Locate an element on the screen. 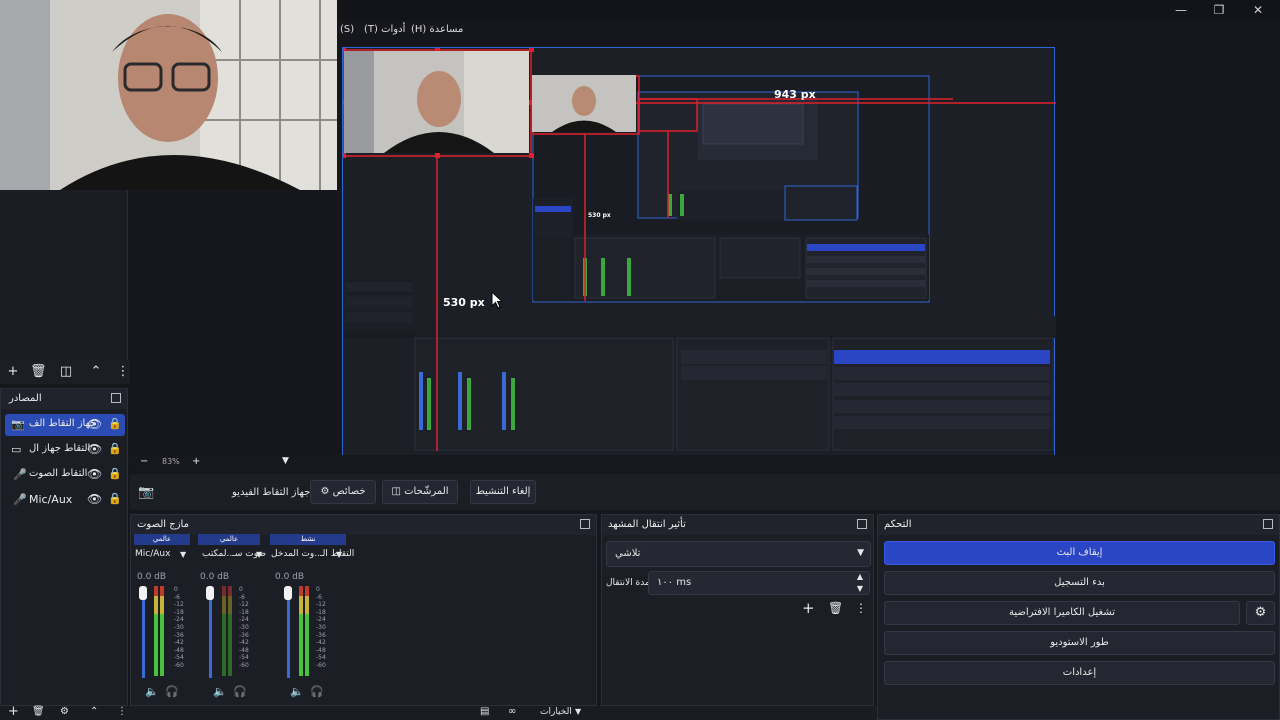  close-icon: ✕ is located at coordinates (1258, 10).